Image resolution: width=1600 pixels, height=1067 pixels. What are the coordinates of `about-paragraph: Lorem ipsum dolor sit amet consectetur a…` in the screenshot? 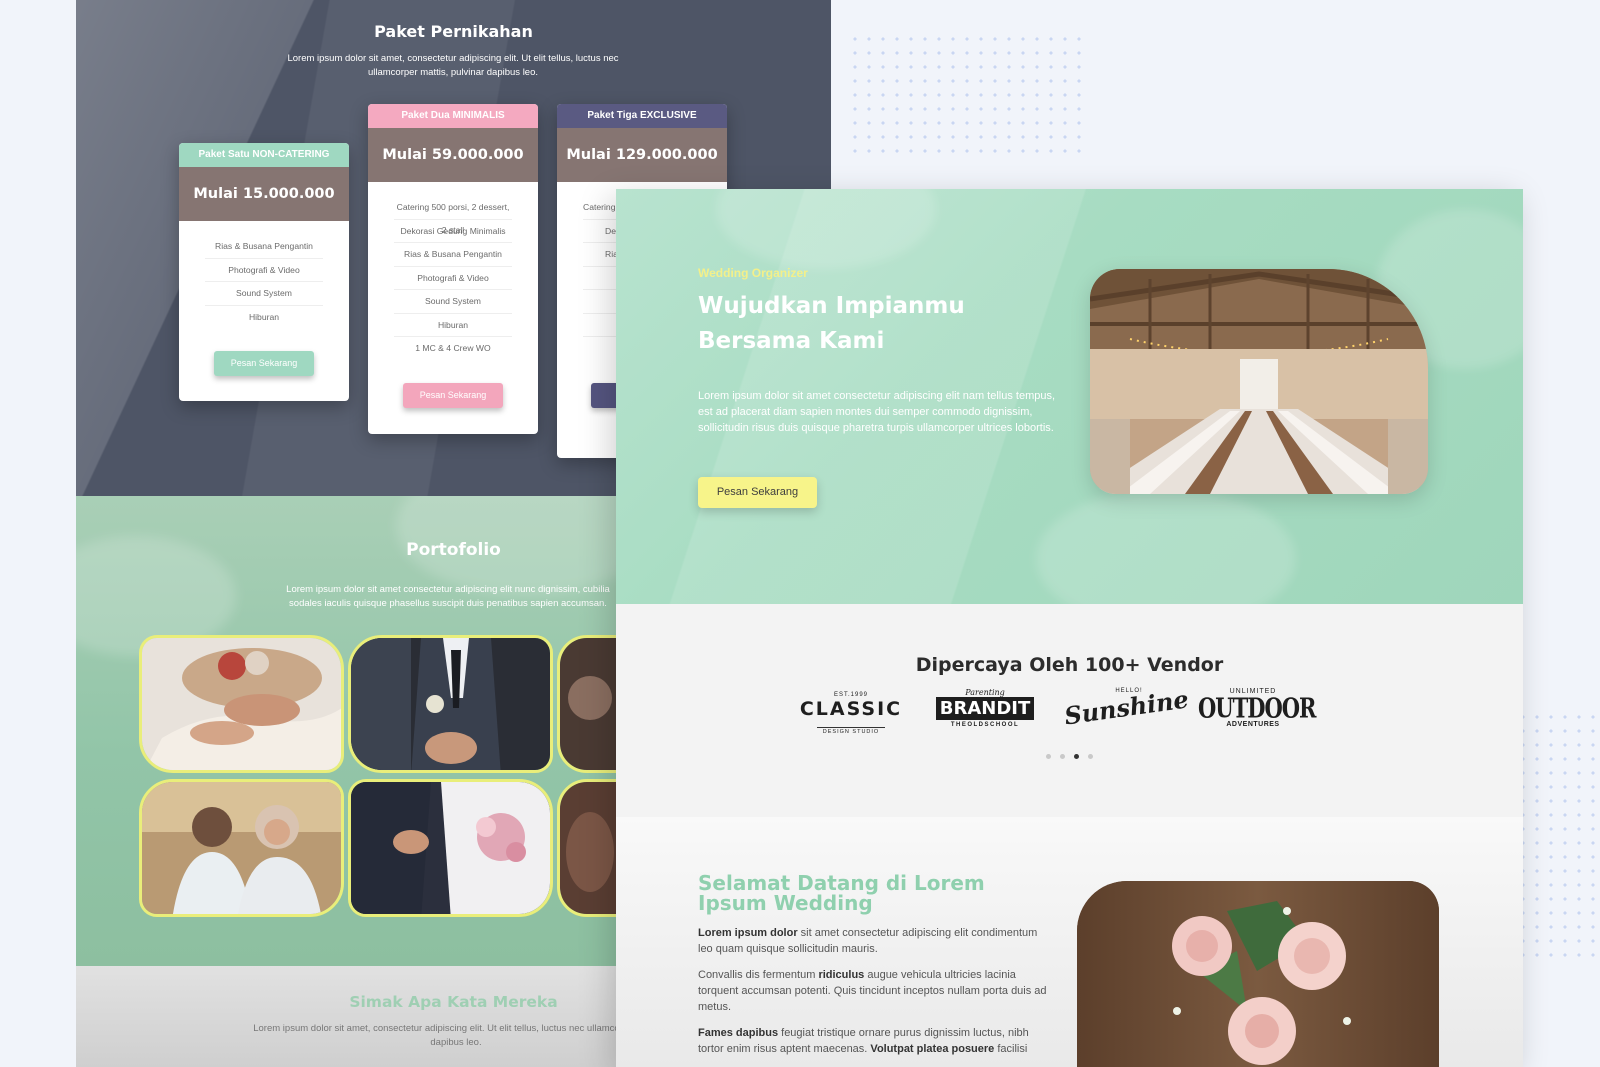 It's located at (875, 941).